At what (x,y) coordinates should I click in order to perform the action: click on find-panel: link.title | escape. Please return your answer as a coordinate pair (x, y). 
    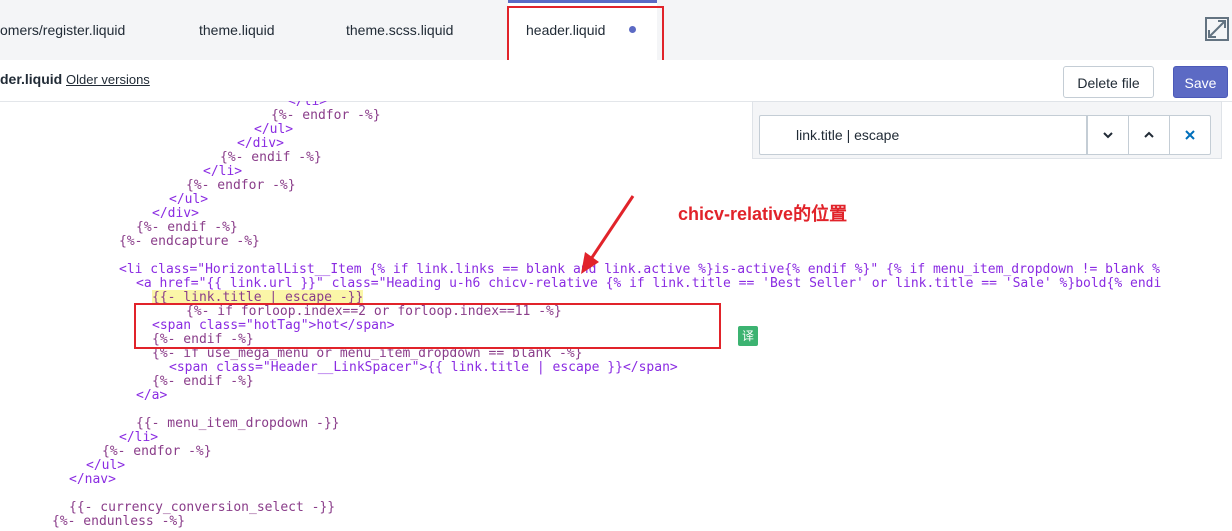
    Looking at the image, I should click on (987, 130).